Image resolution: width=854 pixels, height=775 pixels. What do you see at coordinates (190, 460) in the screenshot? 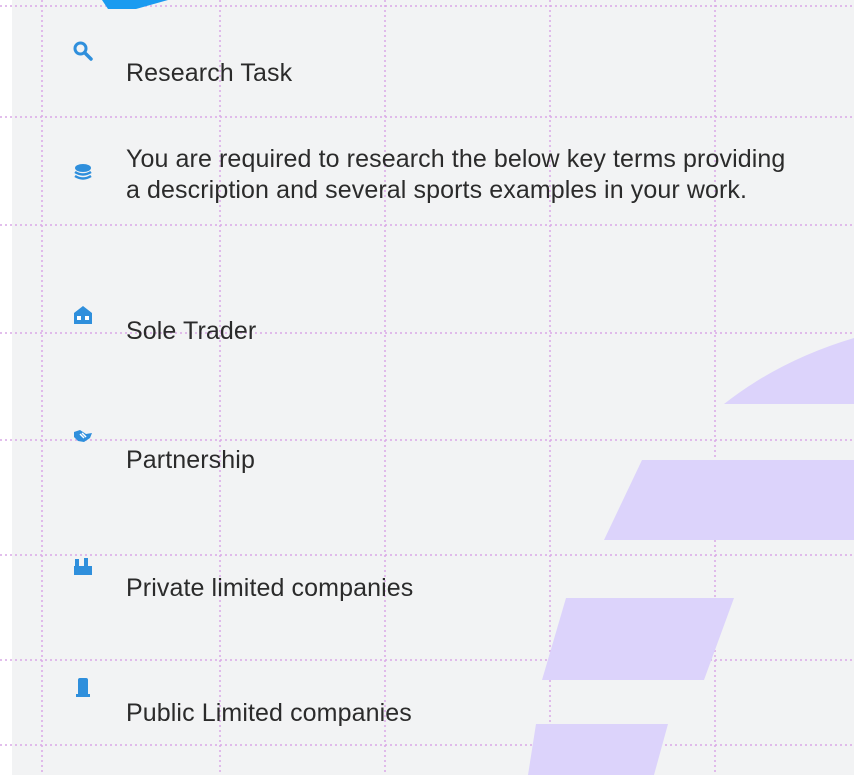
I see `list-item-text: Partnership` at bounding box center [190, 460].